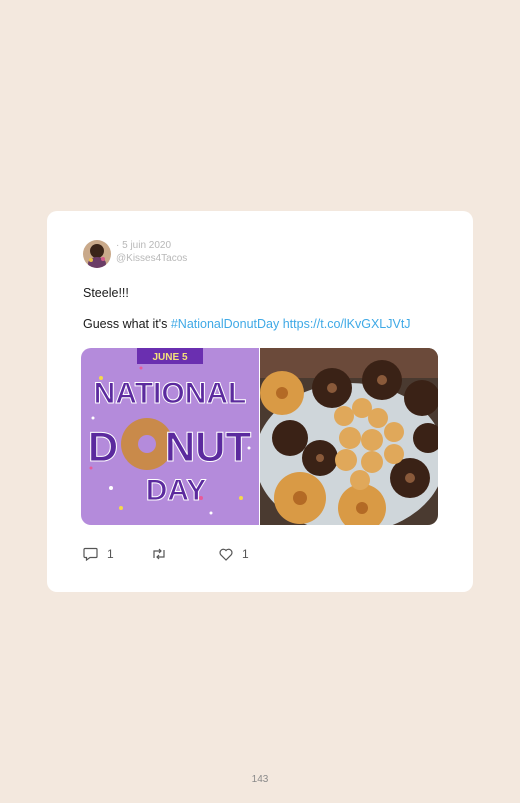 This screenshot has width=520, height=803. I want to click on page-number: 143, so click(260, 779).